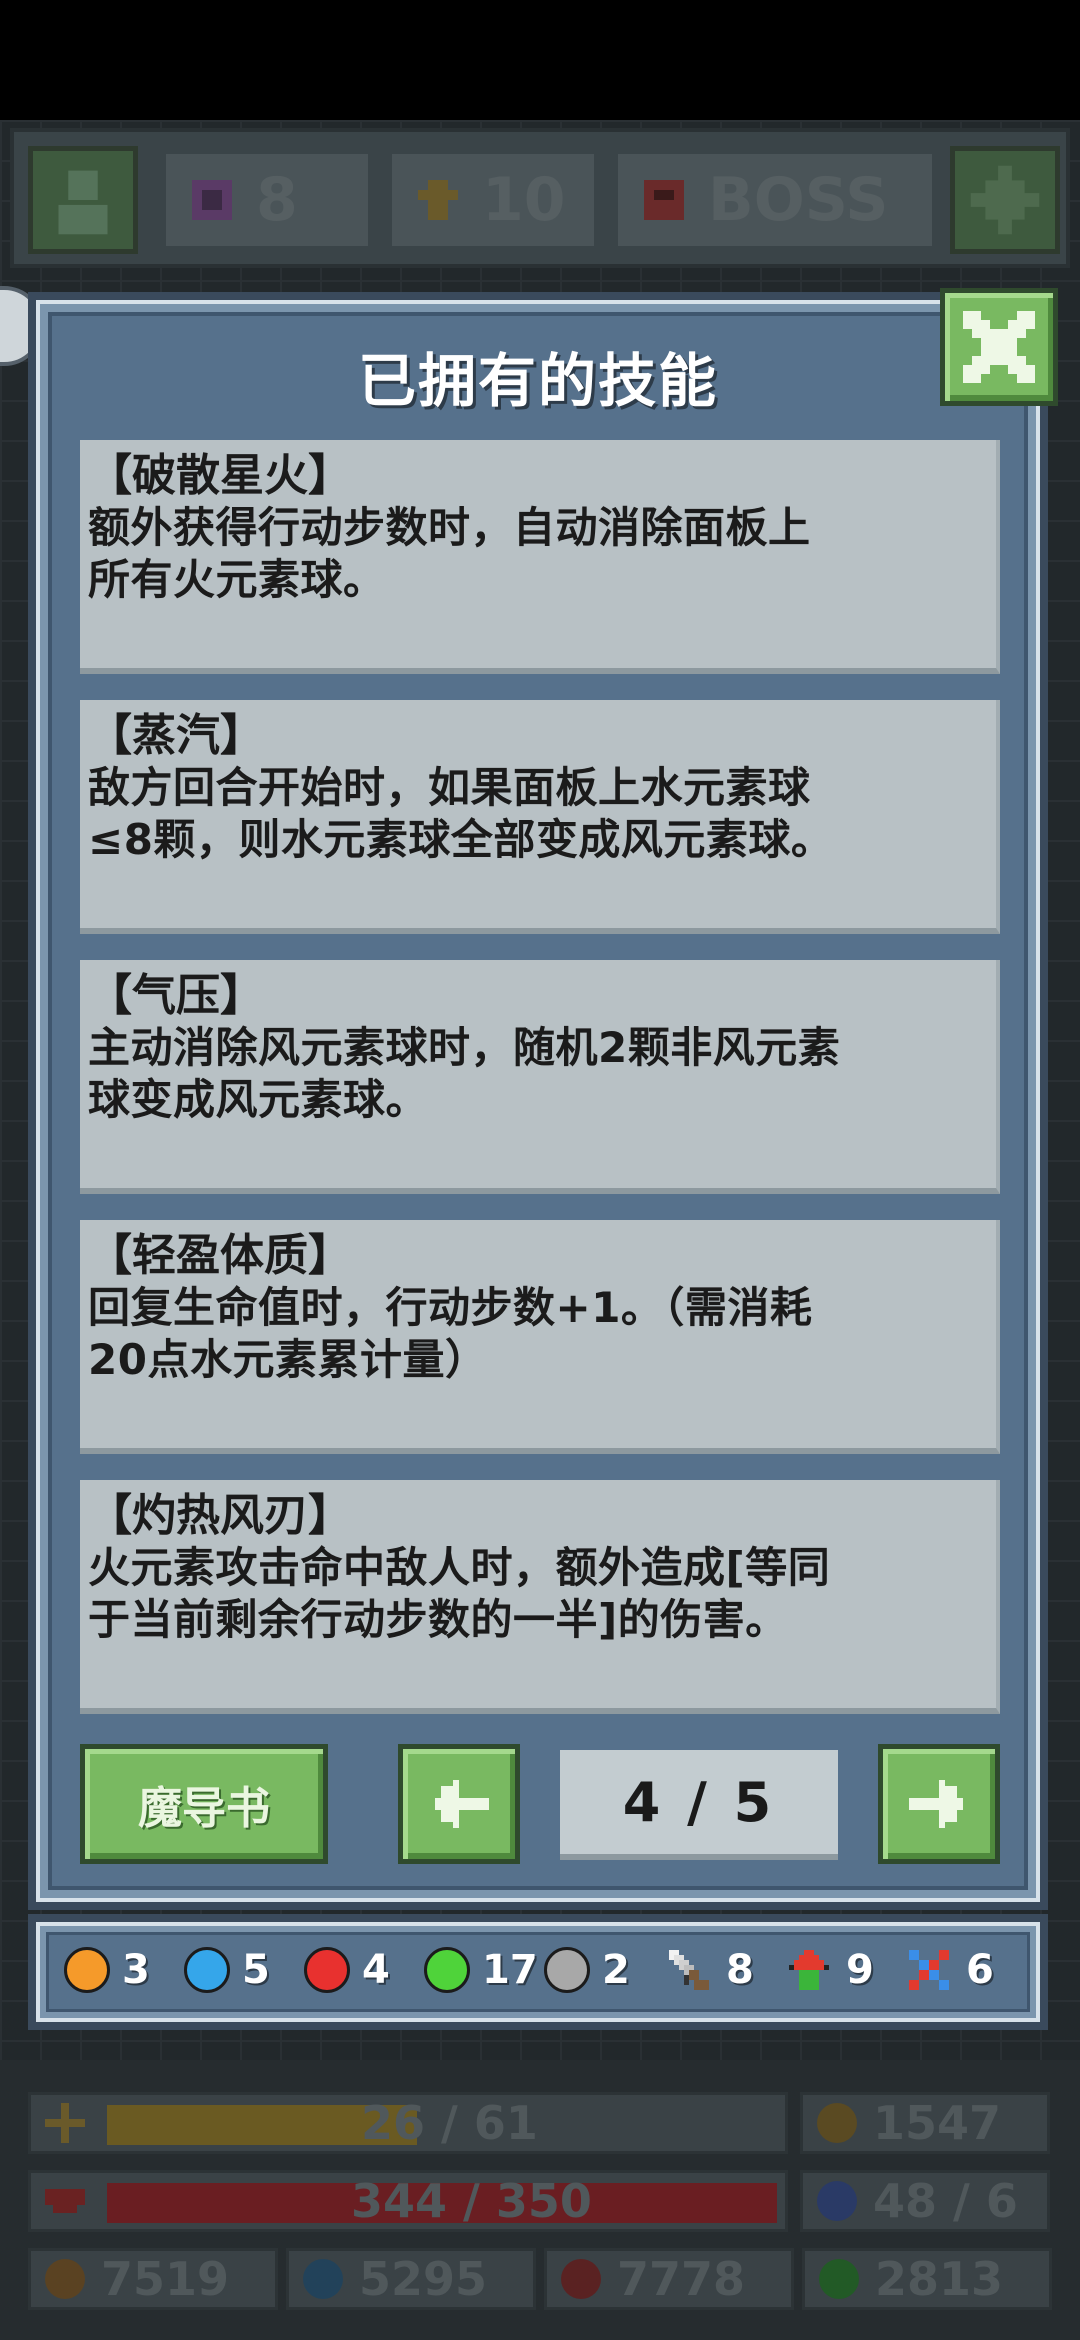  I want to click on skill-name: 【灼热风刃】, so click(220, 1515).